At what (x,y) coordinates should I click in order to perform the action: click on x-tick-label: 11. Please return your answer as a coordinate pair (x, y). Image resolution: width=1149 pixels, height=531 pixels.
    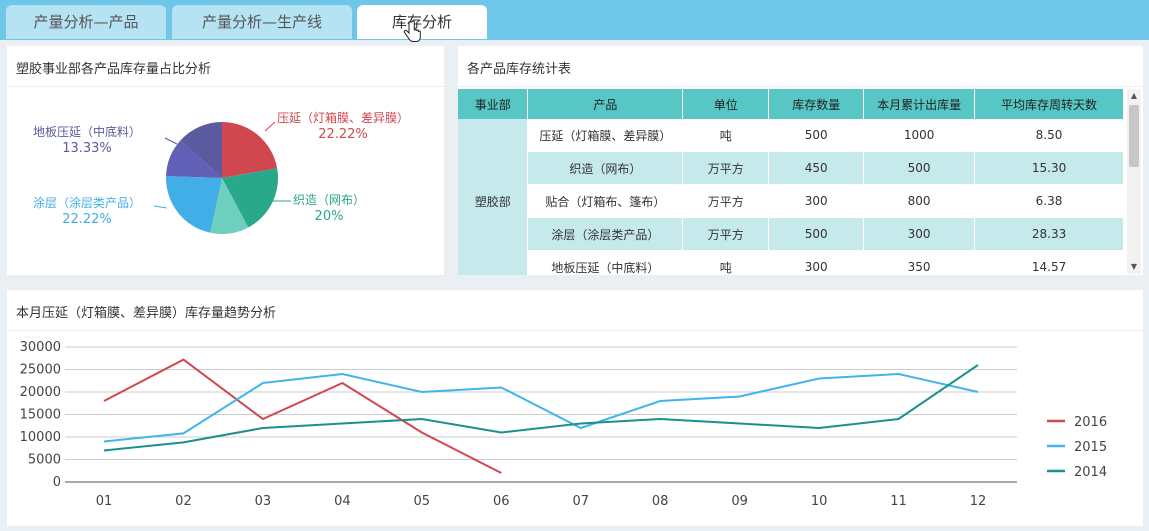
    Looking at the image, I should click on (898, 501).